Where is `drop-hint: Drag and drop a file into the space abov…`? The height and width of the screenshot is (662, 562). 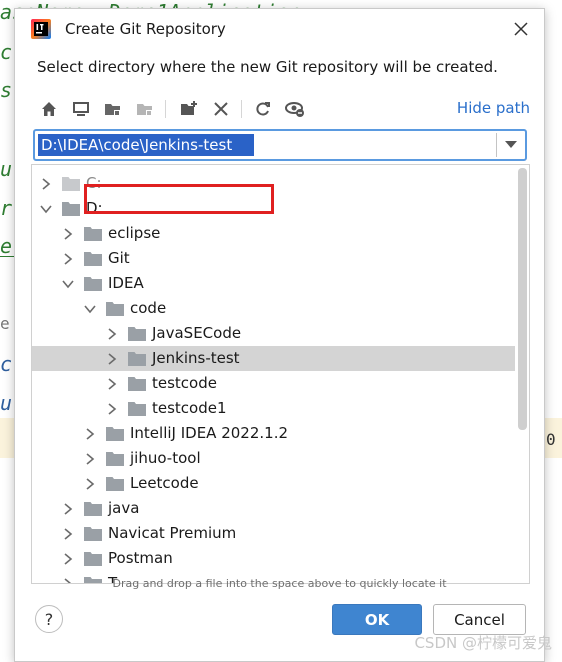
drop-hint: Drag and drop a file into the space abov… is located at coordinates (279, 583).